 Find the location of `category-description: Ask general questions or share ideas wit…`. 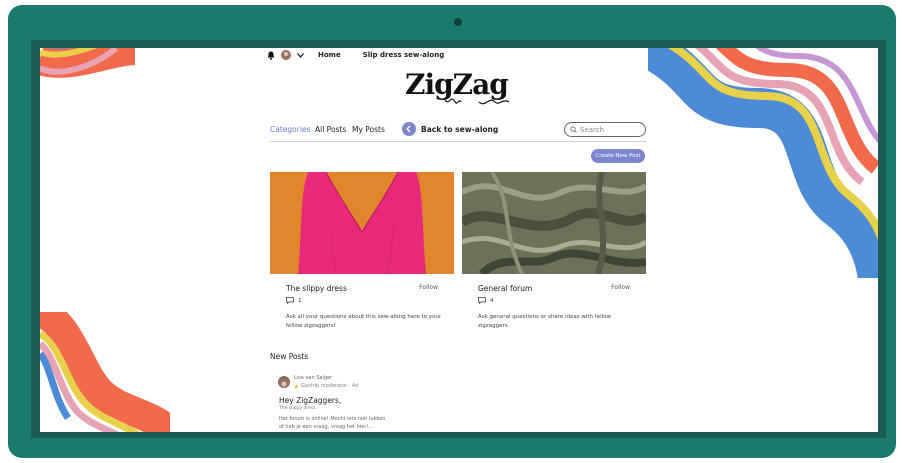

category-description: Ask general questions or share ideas wit… is located at coordinates (545, 321).